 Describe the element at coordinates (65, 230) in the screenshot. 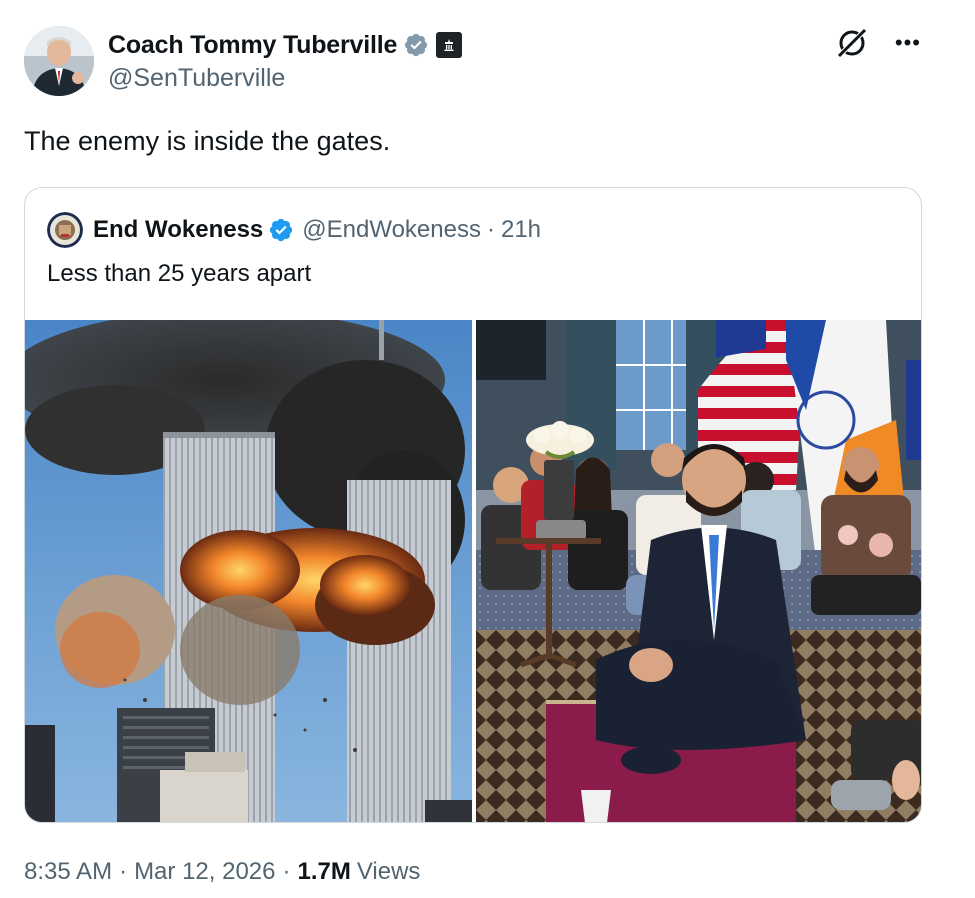

I see `quoted-avatar` at that location.